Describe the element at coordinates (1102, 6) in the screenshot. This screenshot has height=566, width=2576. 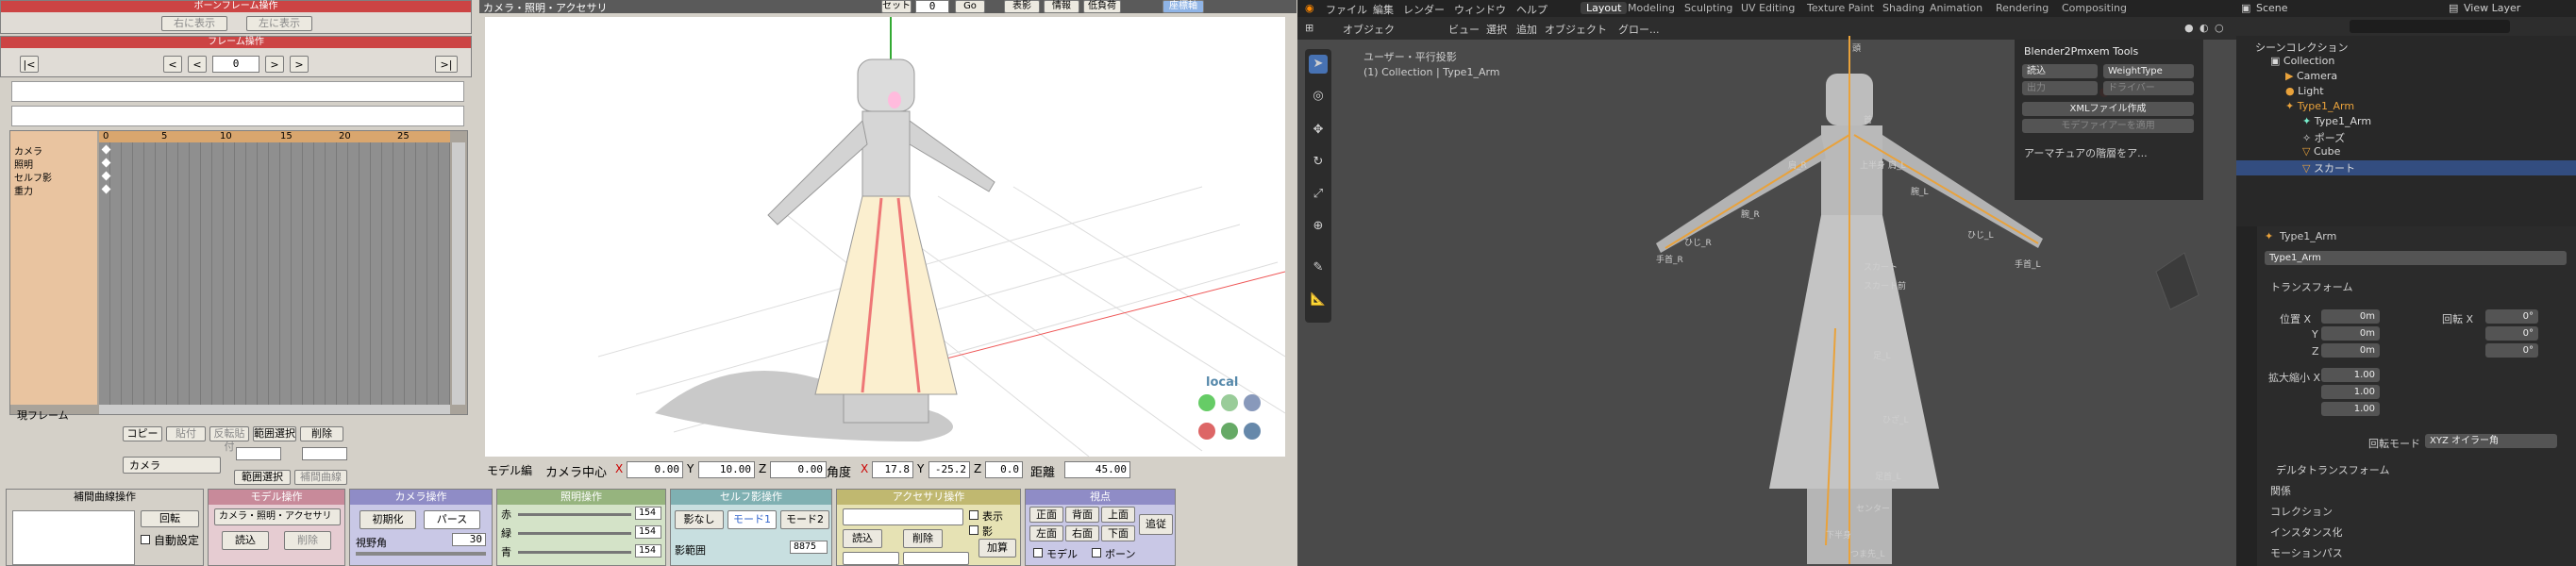
I see `lowload-button: 低負荷` at that location.